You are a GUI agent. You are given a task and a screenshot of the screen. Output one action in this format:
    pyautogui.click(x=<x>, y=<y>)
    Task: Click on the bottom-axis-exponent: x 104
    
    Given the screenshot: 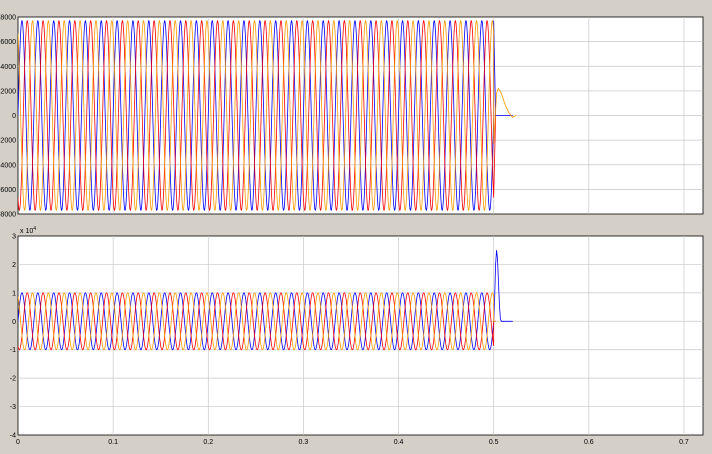 What is the action you would take?
    pyautogui.click(x=28, y=230)
    